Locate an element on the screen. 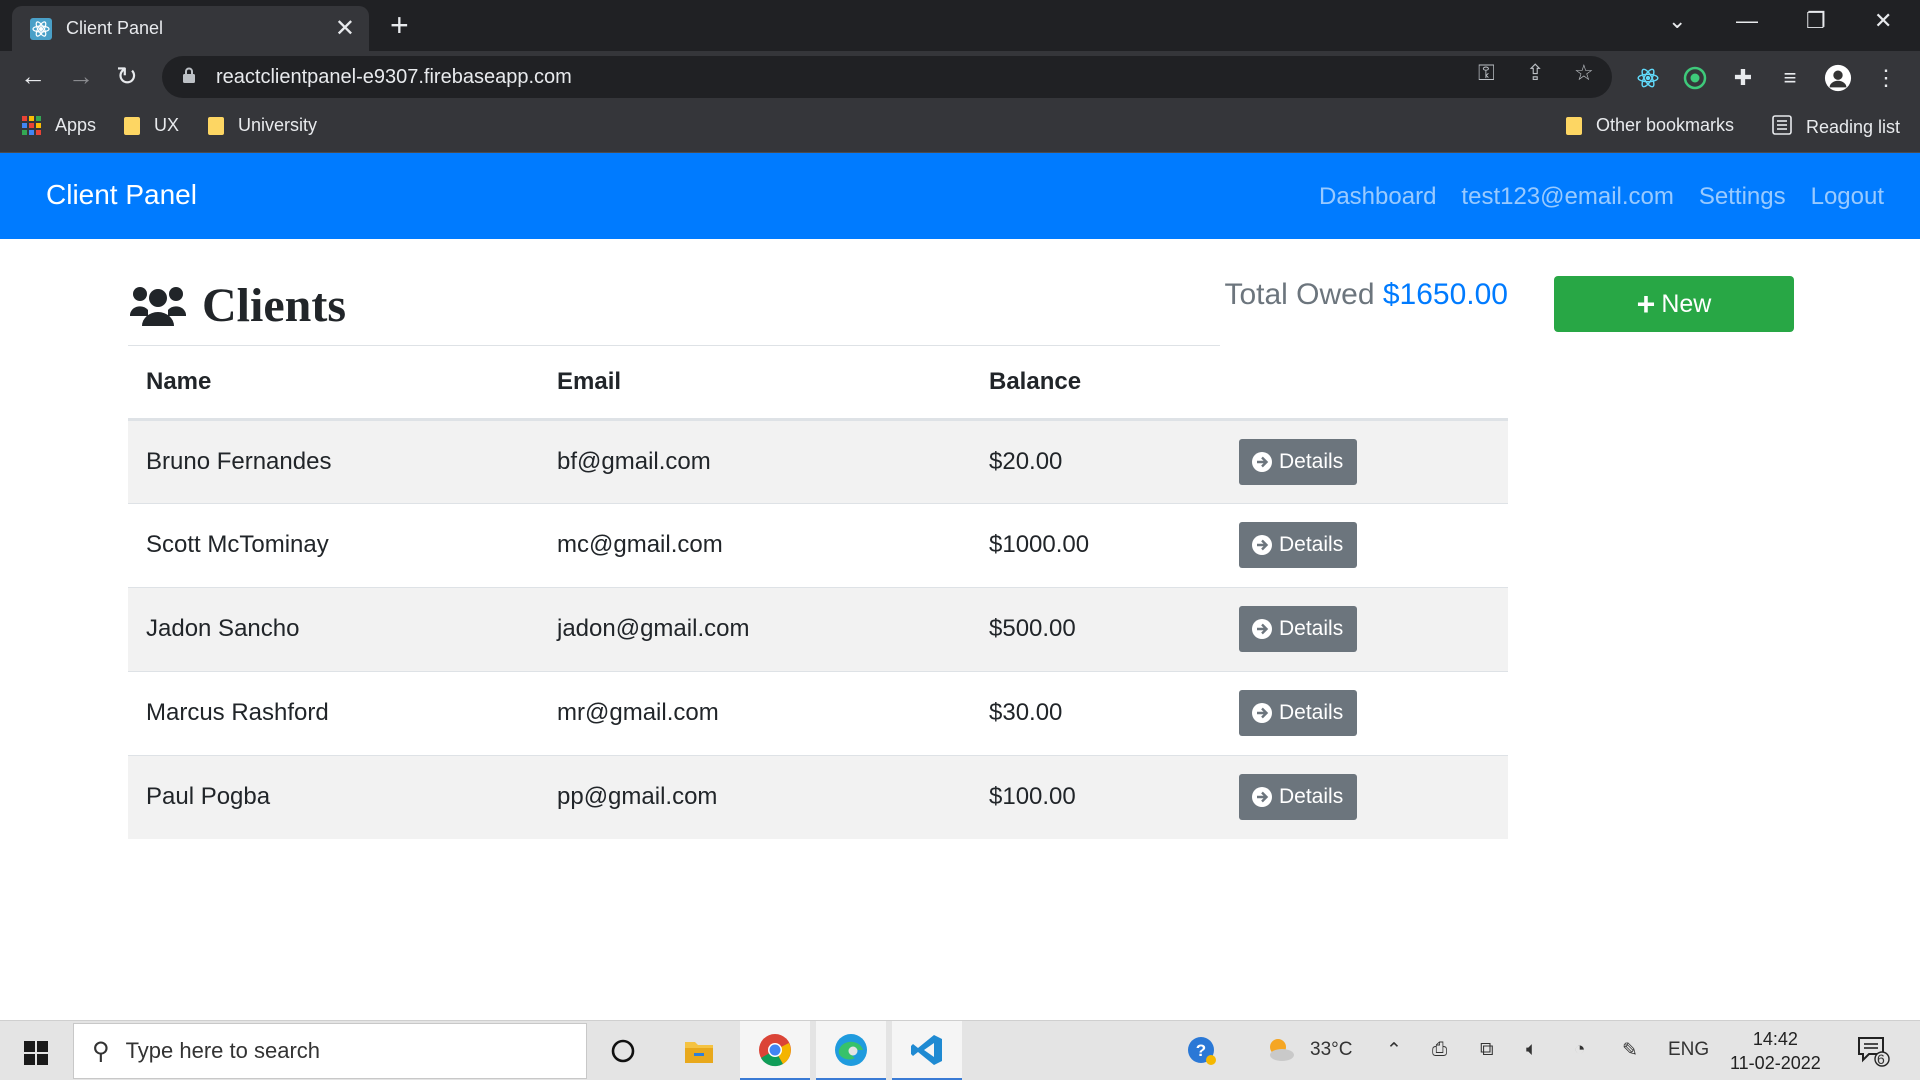 The width and height of the screenshot is (1920, 1080). restore-icon: ❐ is located at coordinates (1816, 21).